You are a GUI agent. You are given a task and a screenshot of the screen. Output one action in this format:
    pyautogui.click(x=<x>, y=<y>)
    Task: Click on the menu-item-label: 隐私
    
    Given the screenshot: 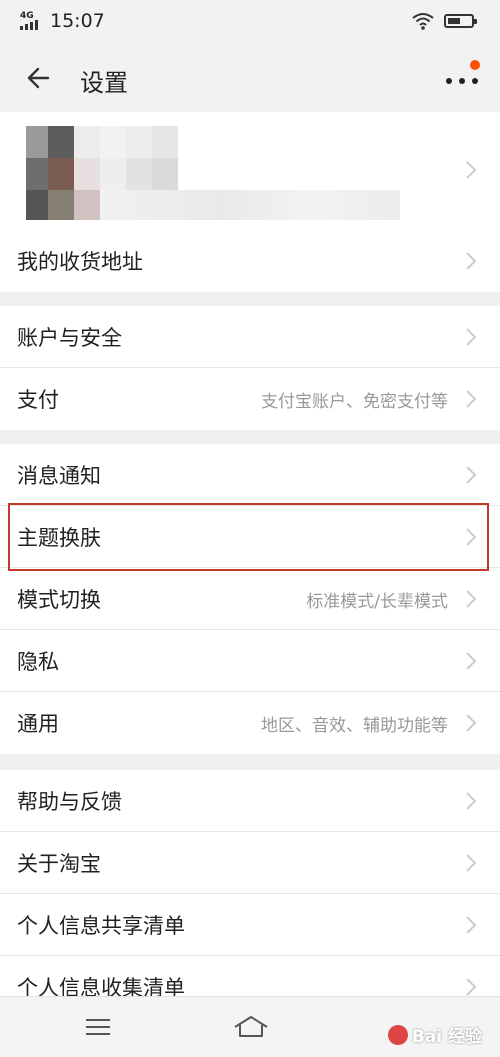 What is the action you would take?
    pyautogui.click(x=38, y=662)
    